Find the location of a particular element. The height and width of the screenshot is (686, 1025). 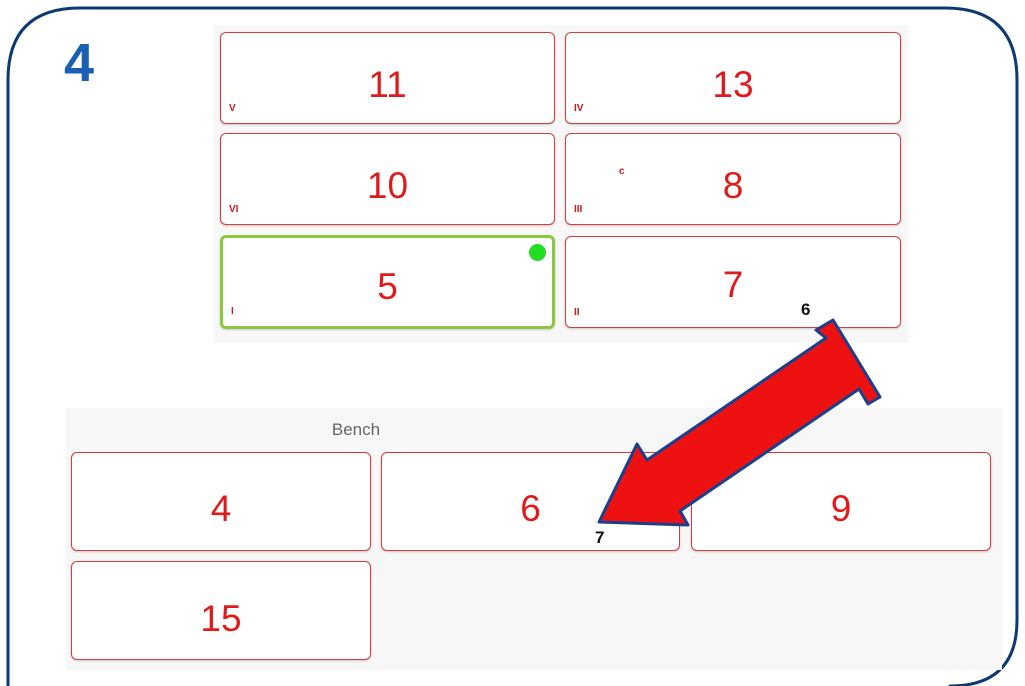

player-number: 7 is located at coordinates (733, 284).